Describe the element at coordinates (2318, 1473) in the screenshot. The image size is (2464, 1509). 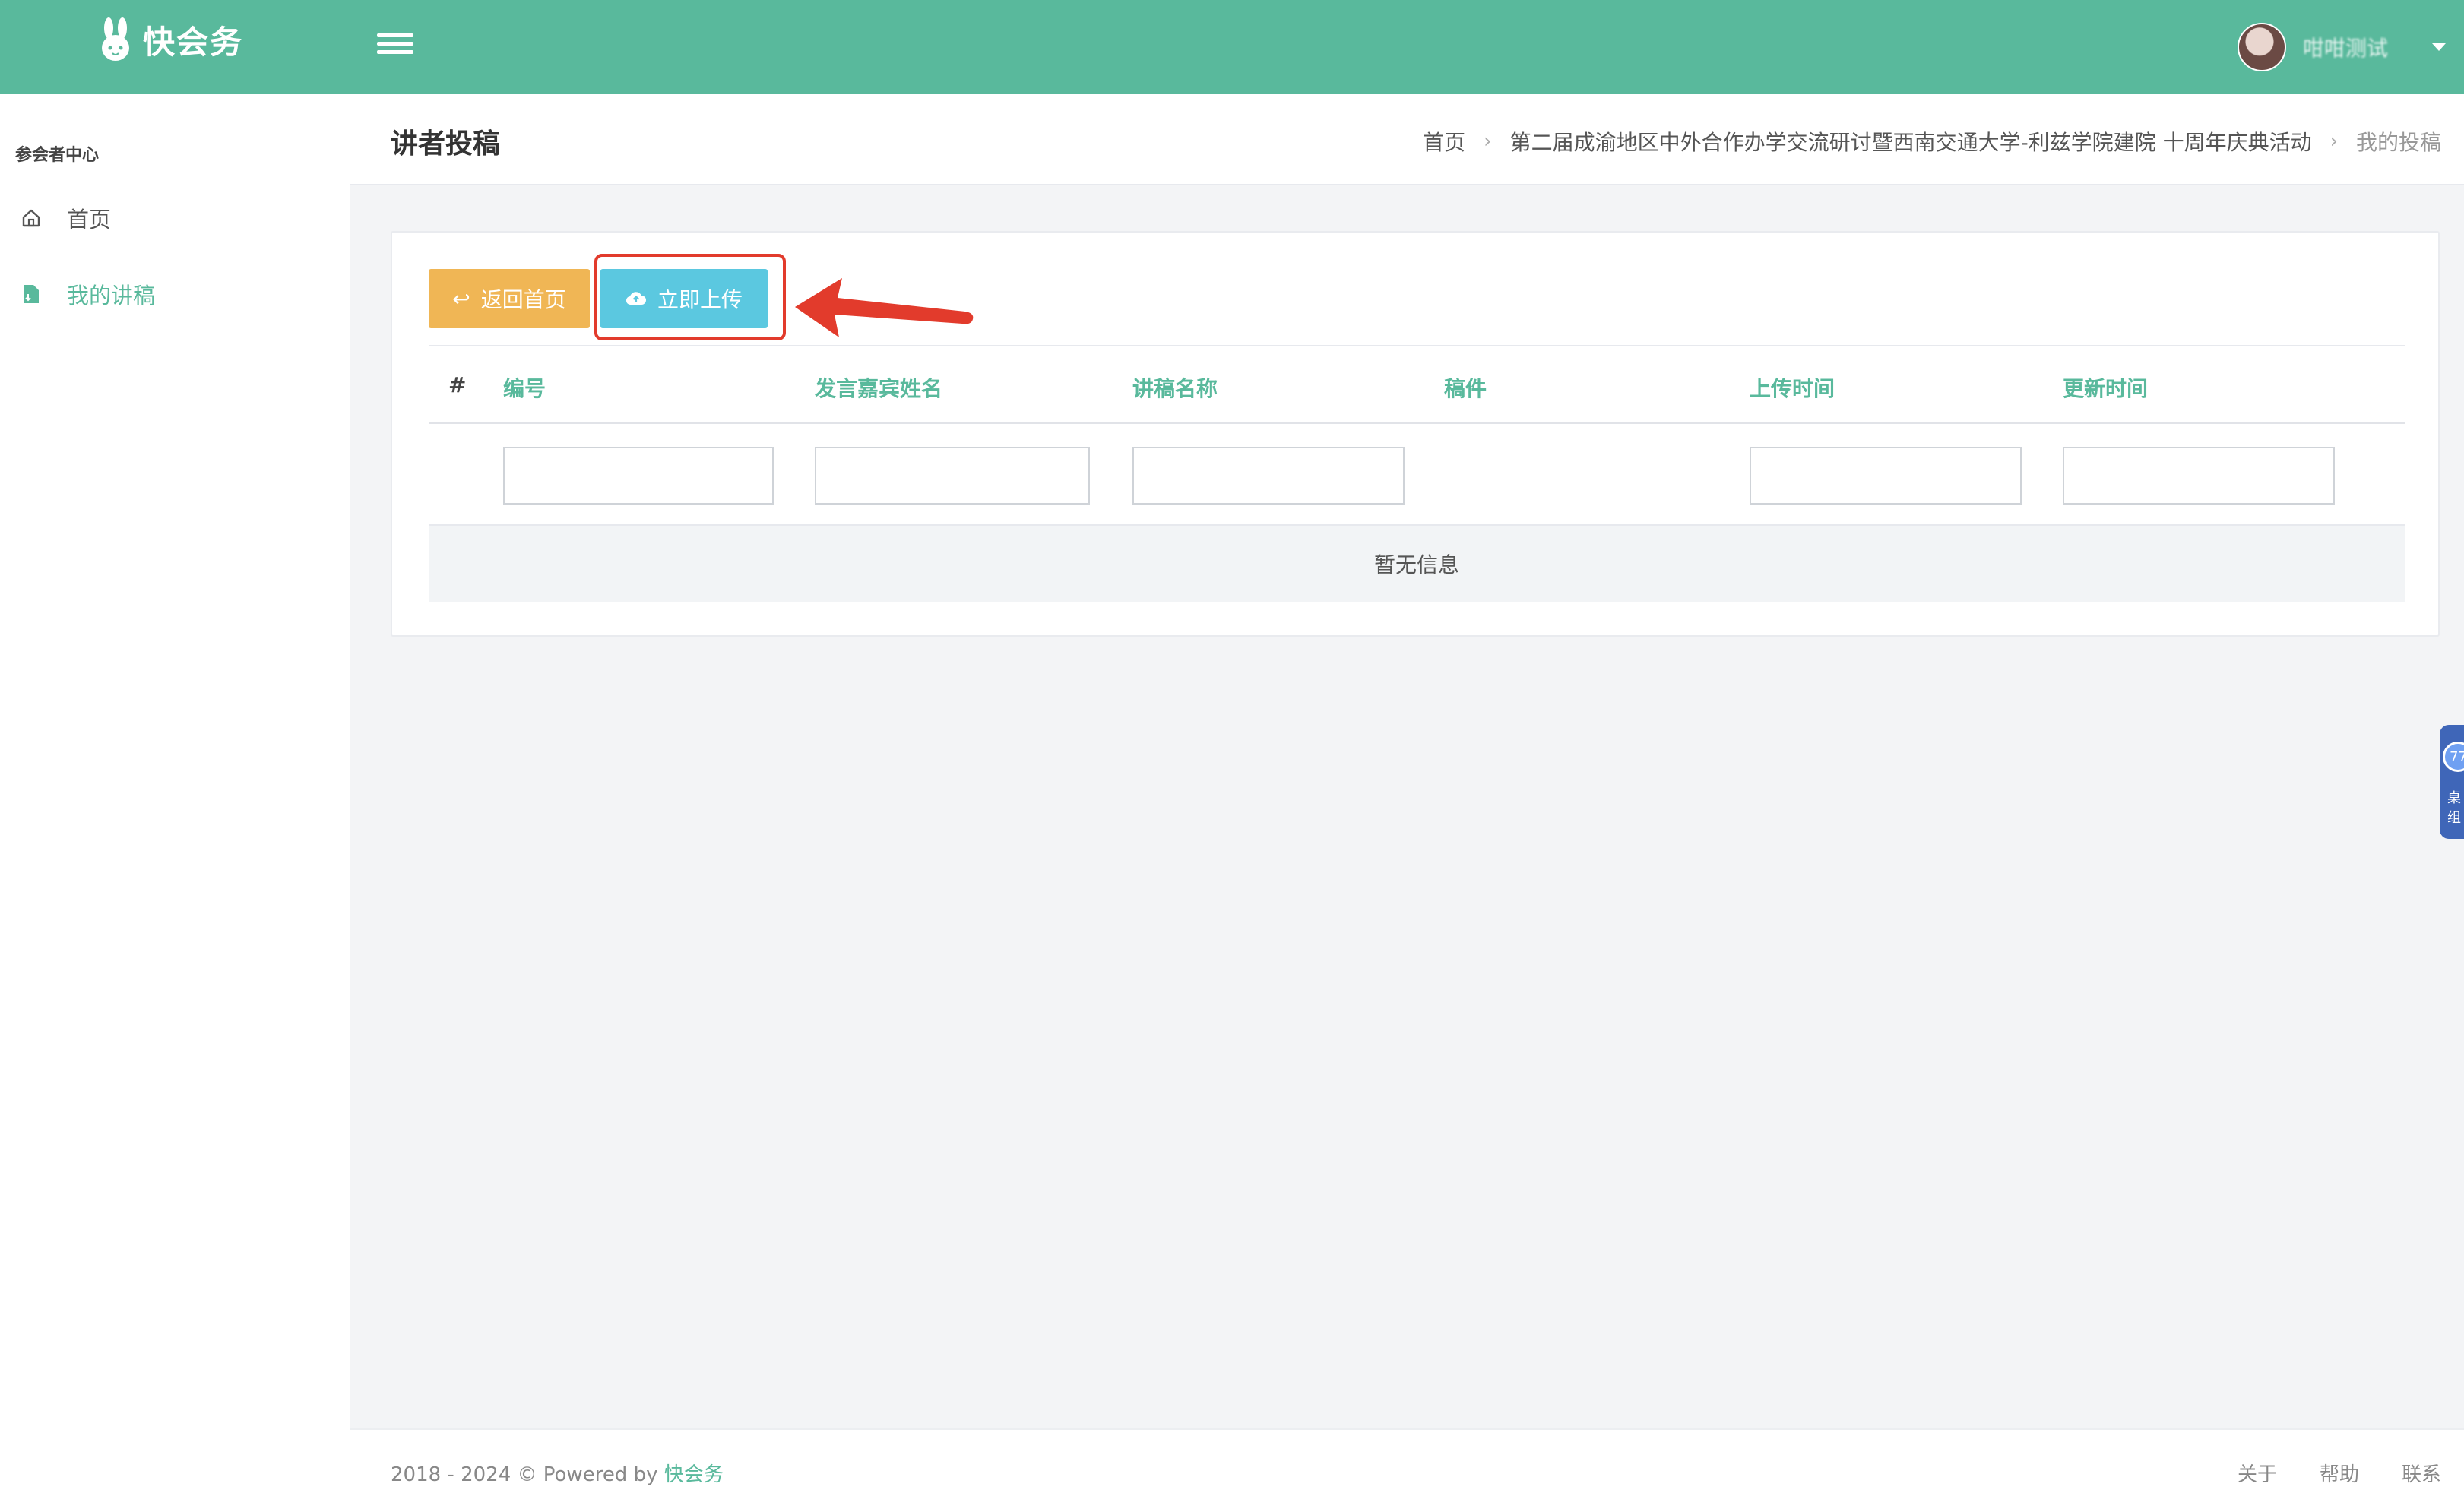
I see `footer-links: 关于 帮助 联系` at that location.